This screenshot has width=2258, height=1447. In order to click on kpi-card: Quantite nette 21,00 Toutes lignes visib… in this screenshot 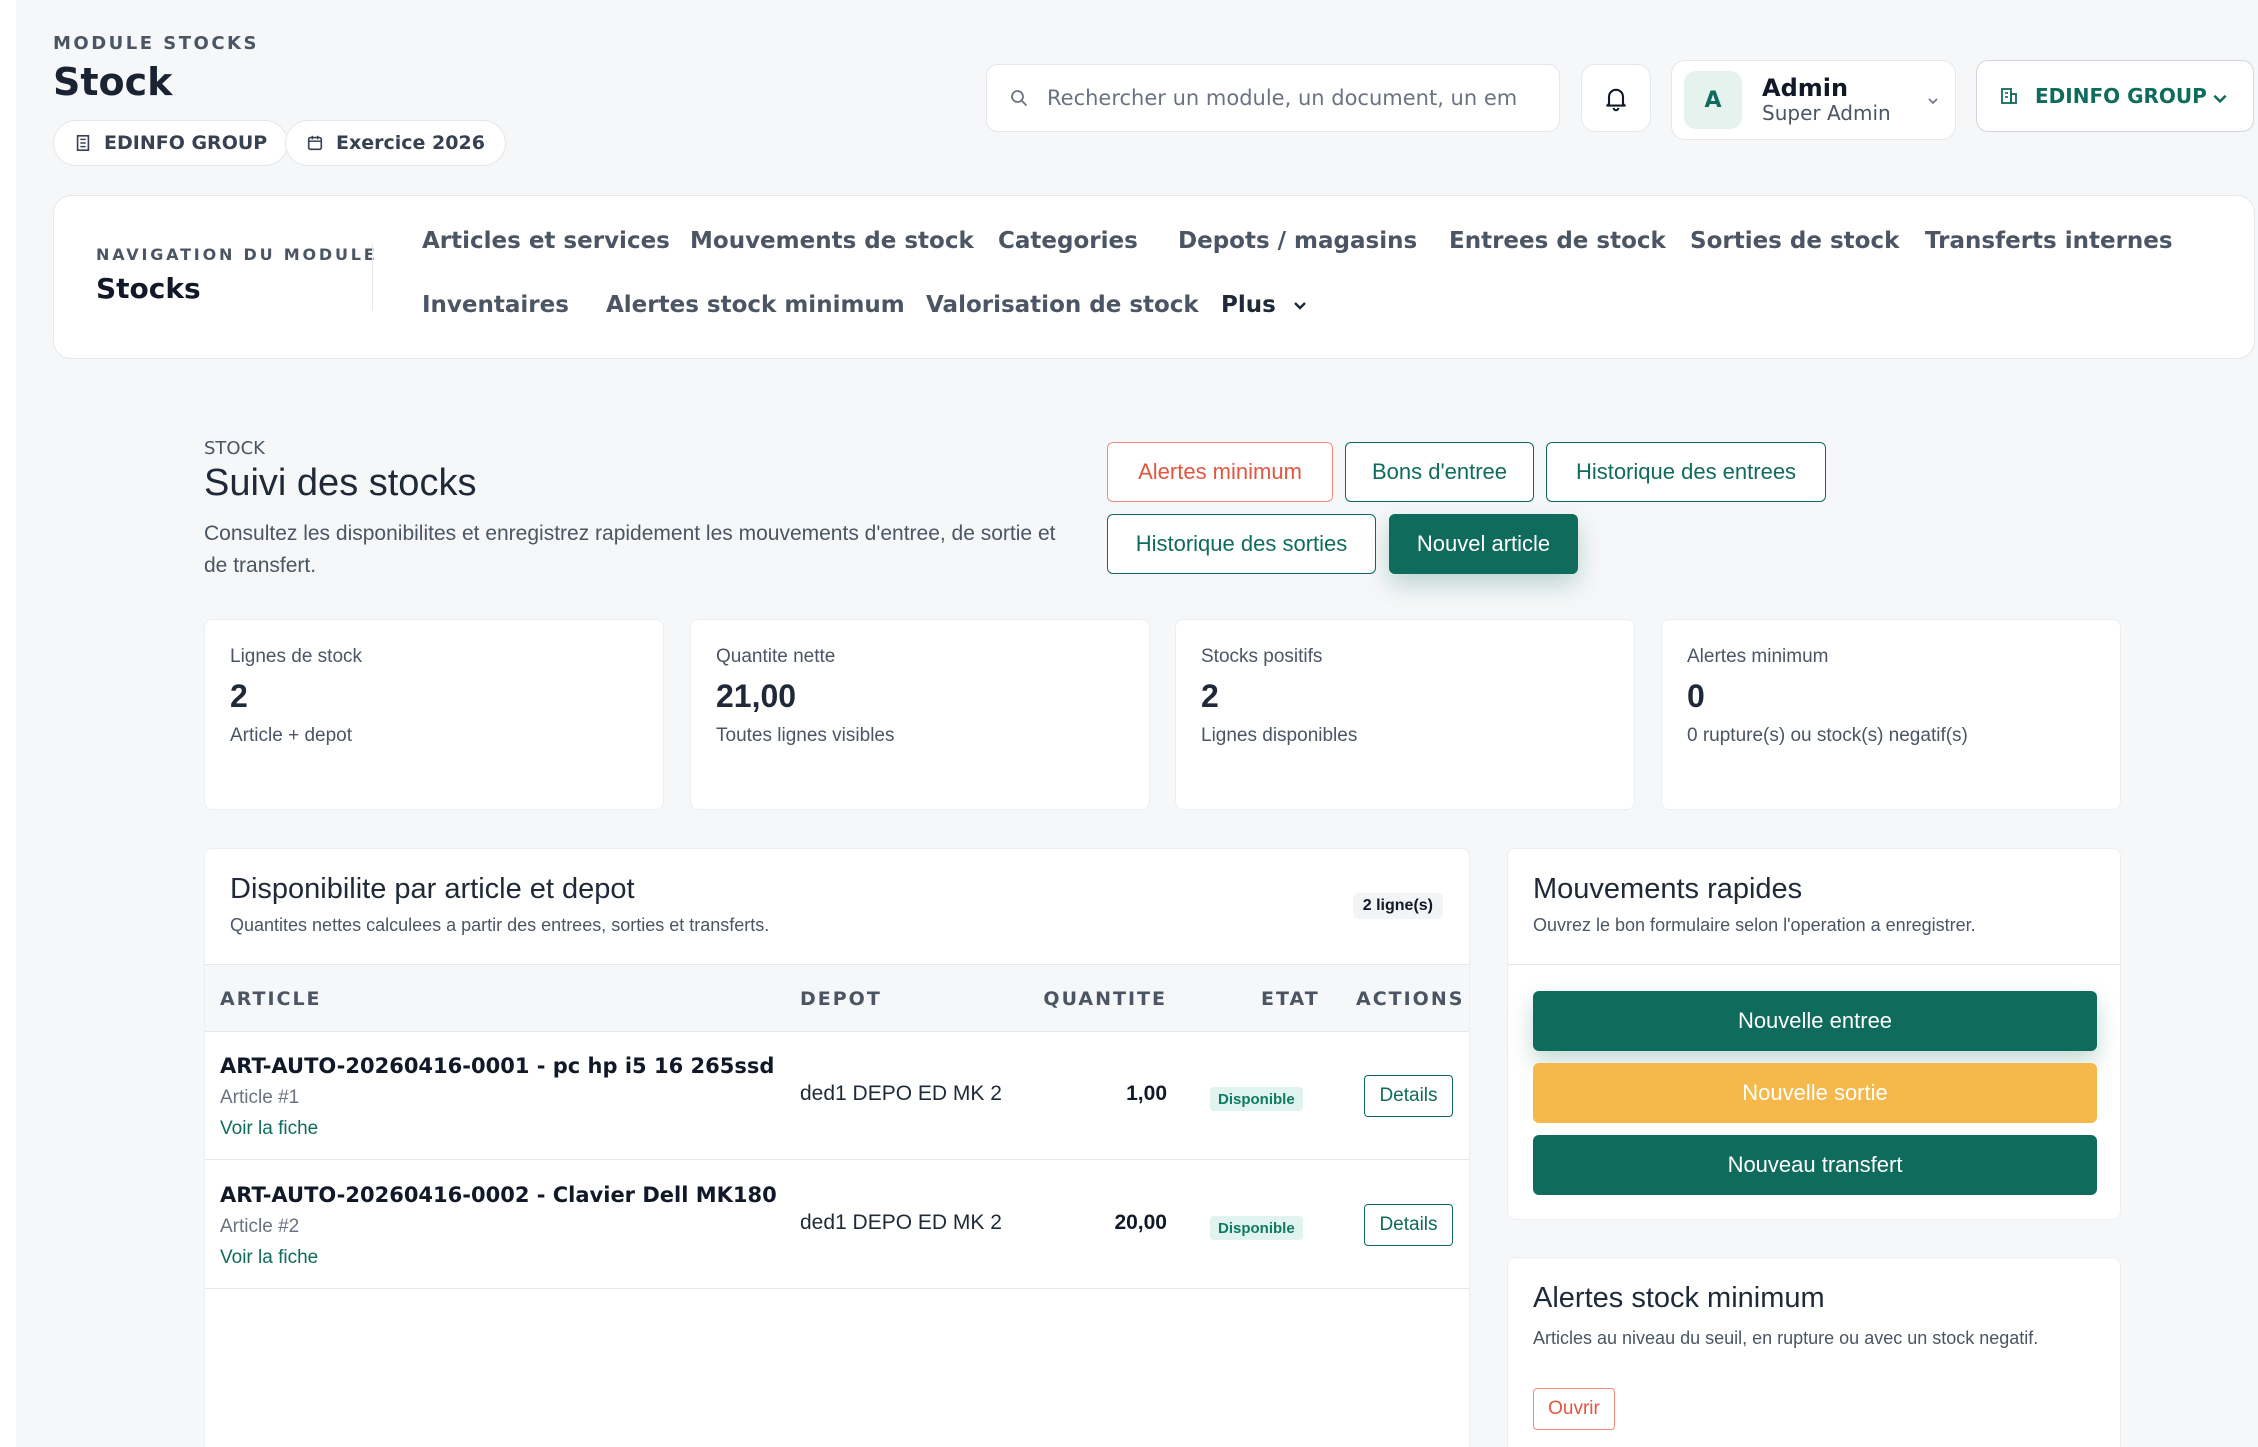, I will do `click(920, 714)`.